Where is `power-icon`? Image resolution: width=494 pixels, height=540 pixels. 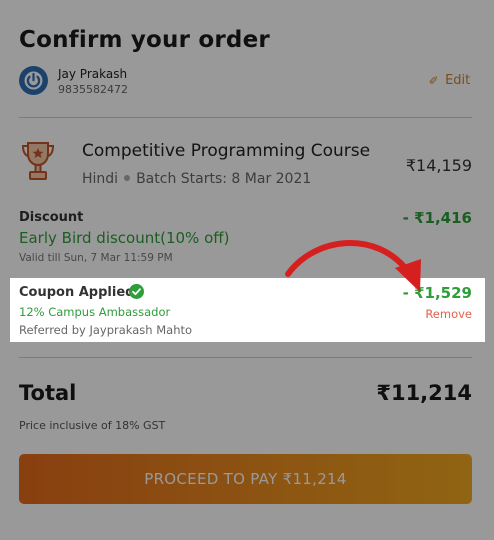
power-icon is located at coordinates (33, 80).